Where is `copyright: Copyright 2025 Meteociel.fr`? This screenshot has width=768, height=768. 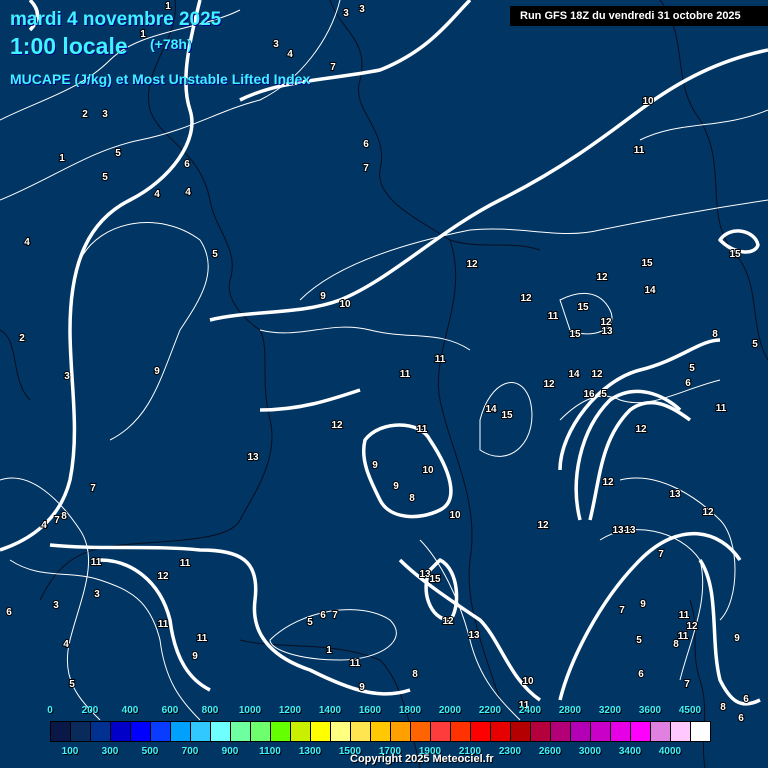
copyright: Copyright 2025 Meteociel.fr is located at coordinates (422, 759).